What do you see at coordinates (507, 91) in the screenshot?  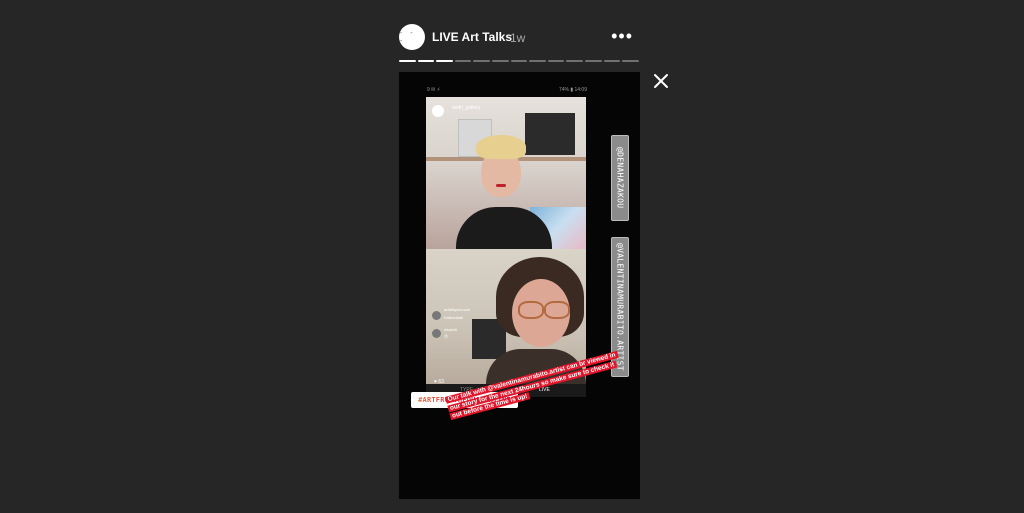 I see `phone-status-bar: 9 ✉ ⚡ 74% ▮ 14:09` at bounding box center [507, 91].